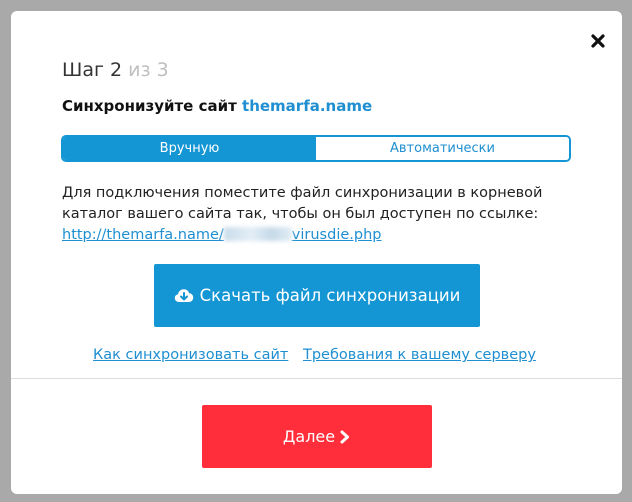 The width and height of the screenshot is (632, 502). I want to click on next-button: Далее, so click(317, 436).